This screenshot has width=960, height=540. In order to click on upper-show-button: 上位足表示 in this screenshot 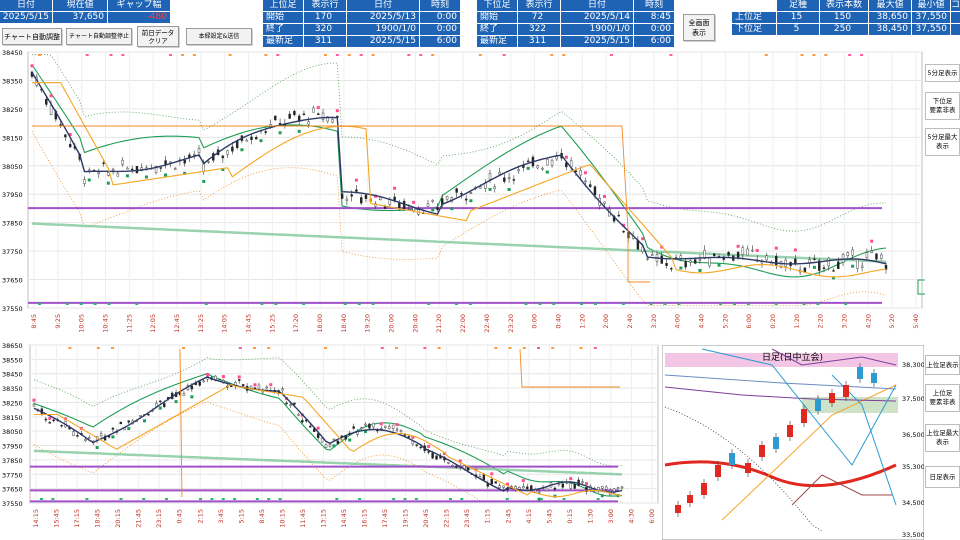, I will do `click(942, 365)`.